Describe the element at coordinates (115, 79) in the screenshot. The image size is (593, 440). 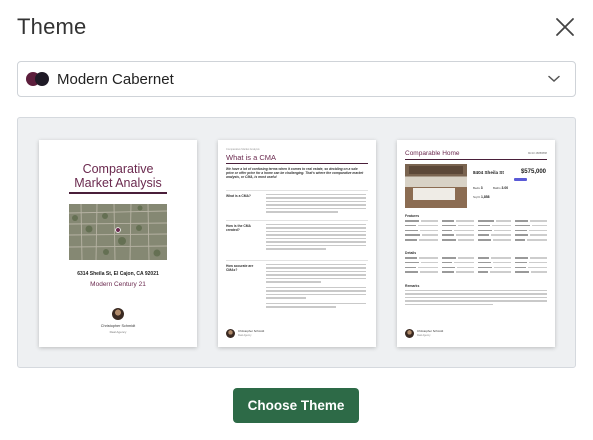
I see `theme-select-value: Modern Cabernet` at that location.